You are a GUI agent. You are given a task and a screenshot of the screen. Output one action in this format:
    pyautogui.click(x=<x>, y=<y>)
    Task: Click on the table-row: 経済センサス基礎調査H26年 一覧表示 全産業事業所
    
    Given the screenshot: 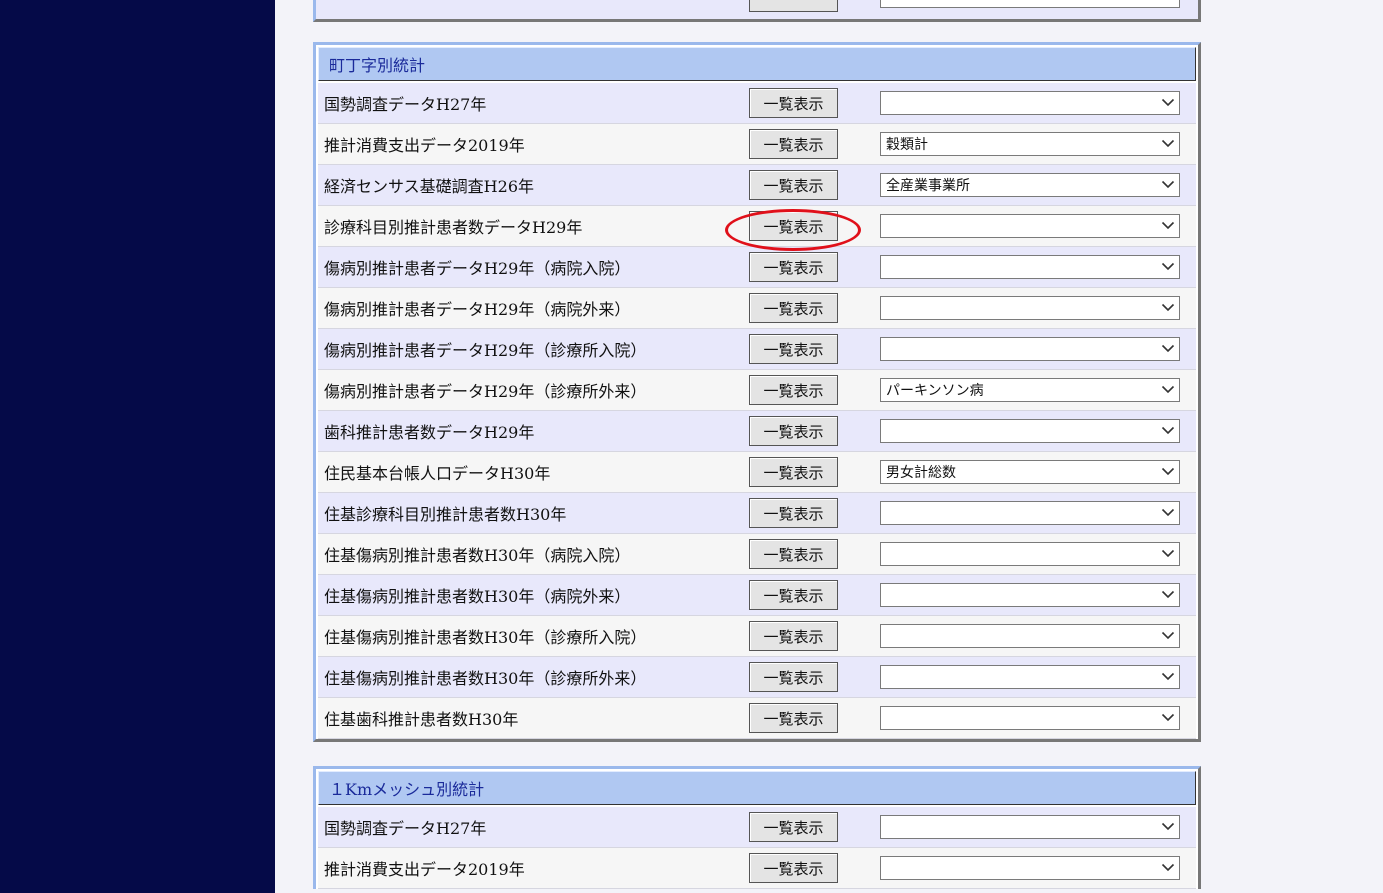 What is the action you would take?
    pyautogui.click(x=757, y=185)
    